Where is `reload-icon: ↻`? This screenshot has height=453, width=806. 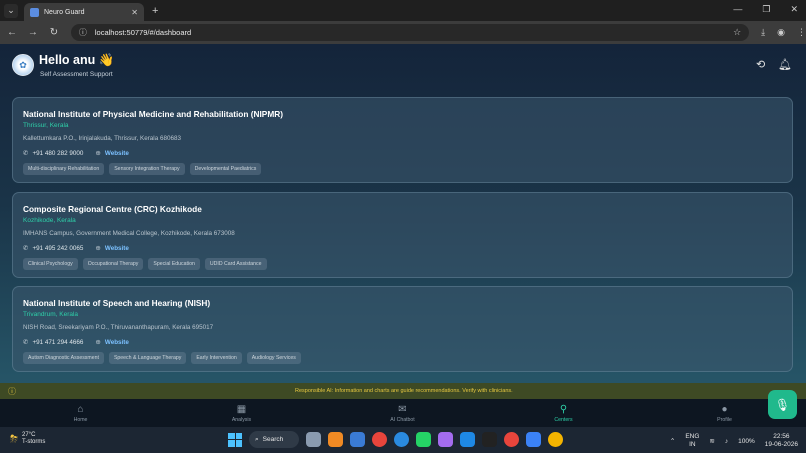
reload-icon: ↻ is located at coordinates (54, 32).